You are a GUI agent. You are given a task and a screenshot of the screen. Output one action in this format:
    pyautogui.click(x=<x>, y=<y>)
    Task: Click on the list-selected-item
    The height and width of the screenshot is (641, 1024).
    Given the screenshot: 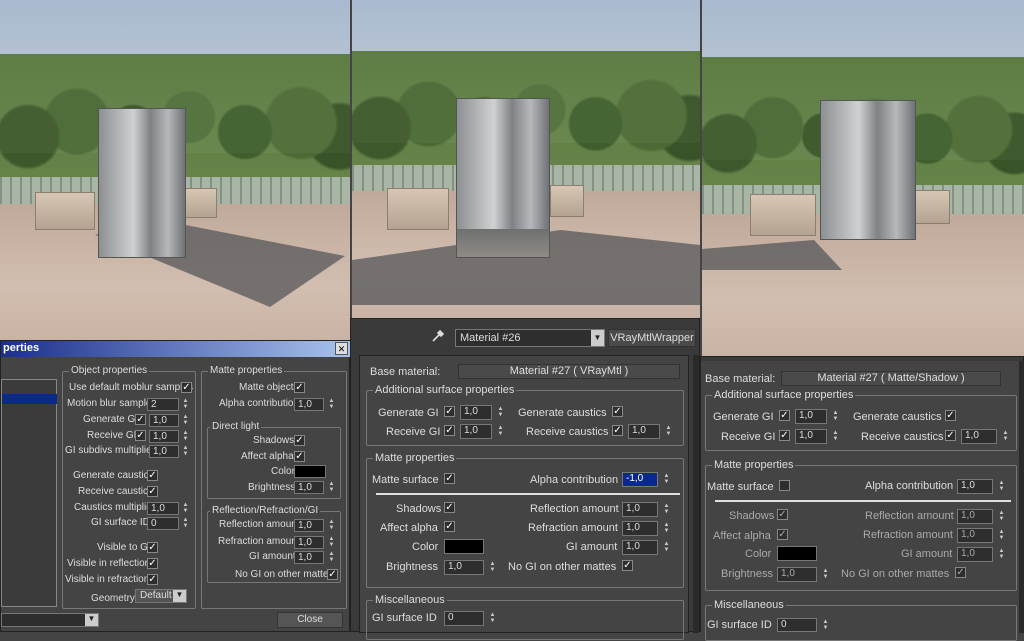 What is the action you would take?
    pyautogui.click(x=29, y=399)
    